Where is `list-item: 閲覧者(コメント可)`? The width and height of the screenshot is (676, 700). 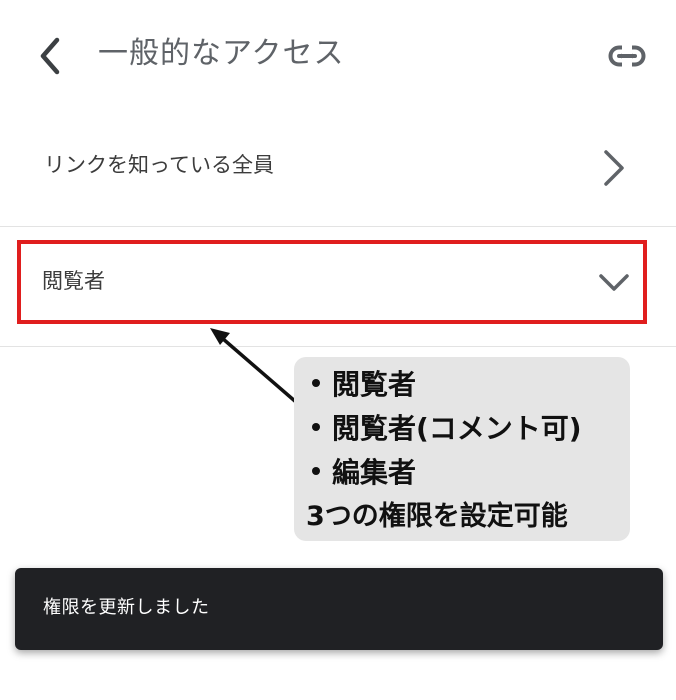
list-item: 閲覧者(コメント可) is located at coordinates (468, 429).